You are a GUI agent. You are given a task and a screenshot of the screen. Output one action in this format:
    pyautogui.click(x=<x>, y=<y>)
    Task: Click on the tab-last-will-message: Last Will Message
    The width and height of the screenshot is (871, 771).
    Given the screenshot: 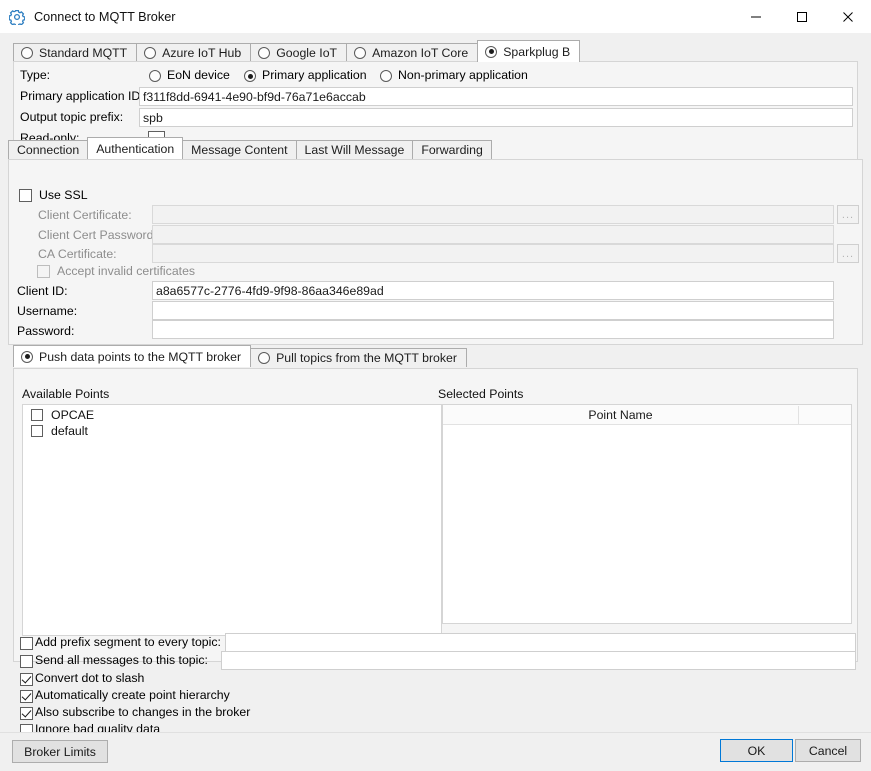 What is the action you would take?
    pyautogui.click(x=354, y=149)
    